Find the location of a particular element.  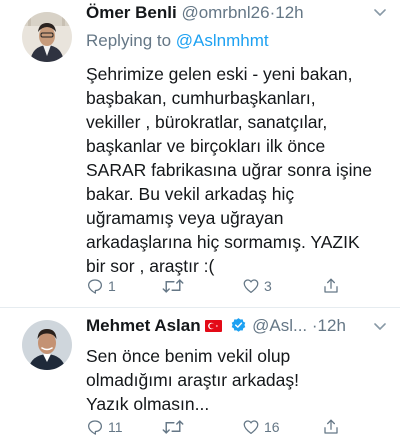

tweet-text-line: vekiller , bürokratlar, sanatçılar, is located at coordinates (207, 122).